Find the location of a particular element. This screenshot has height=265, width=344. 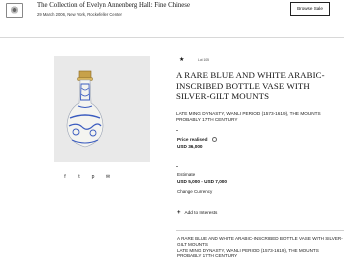

email-icon: ✉ is located at coordinates (108, 177).